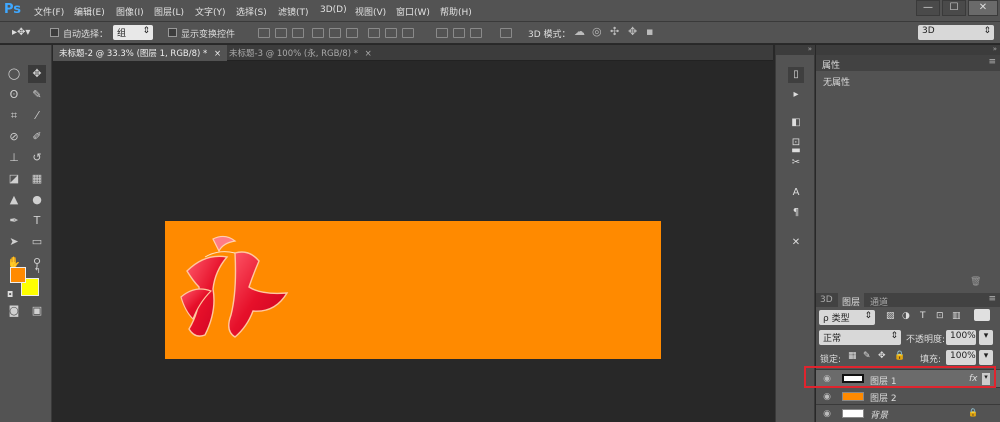 The height and width of the screenshot is (422, 1000). I want to click on close-button: ✕, so click(983, 8).